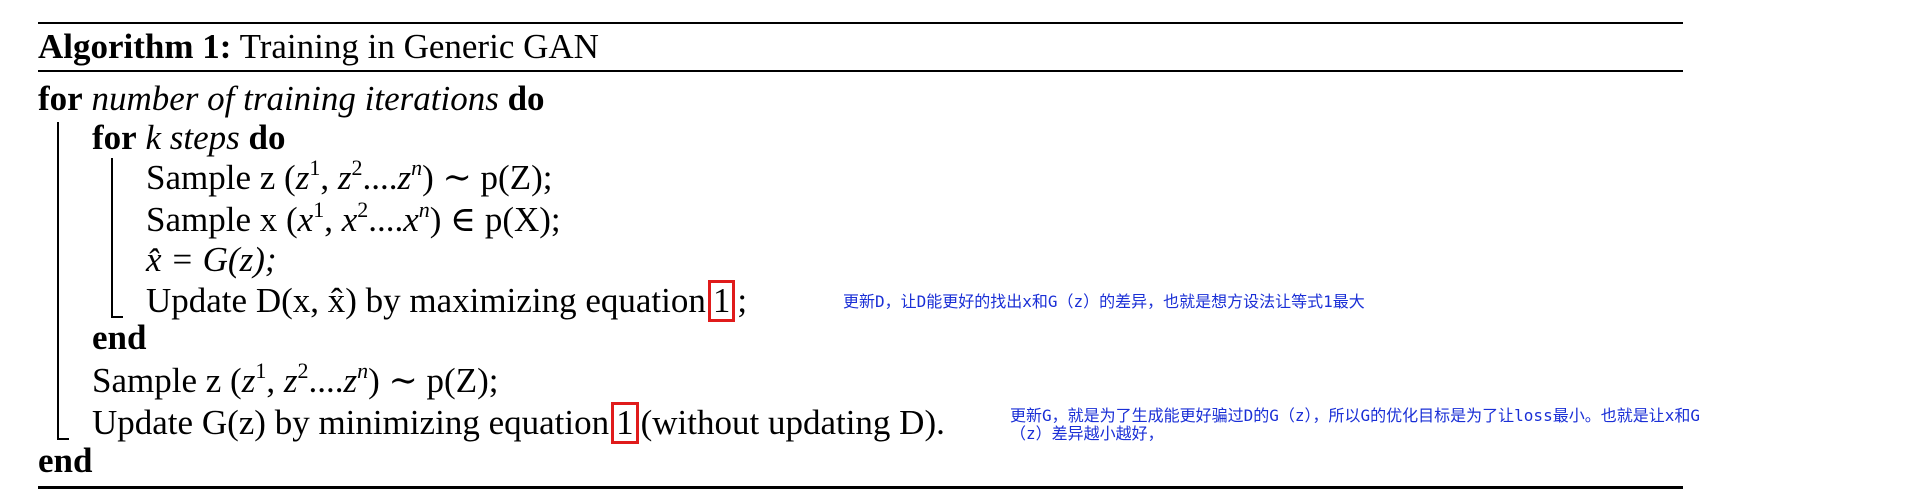 This screenshot has height=489, width=1907. Describe the element at coordinates (204, 137) in the screenshot. I see `inner-for-condition: steps` at that location.